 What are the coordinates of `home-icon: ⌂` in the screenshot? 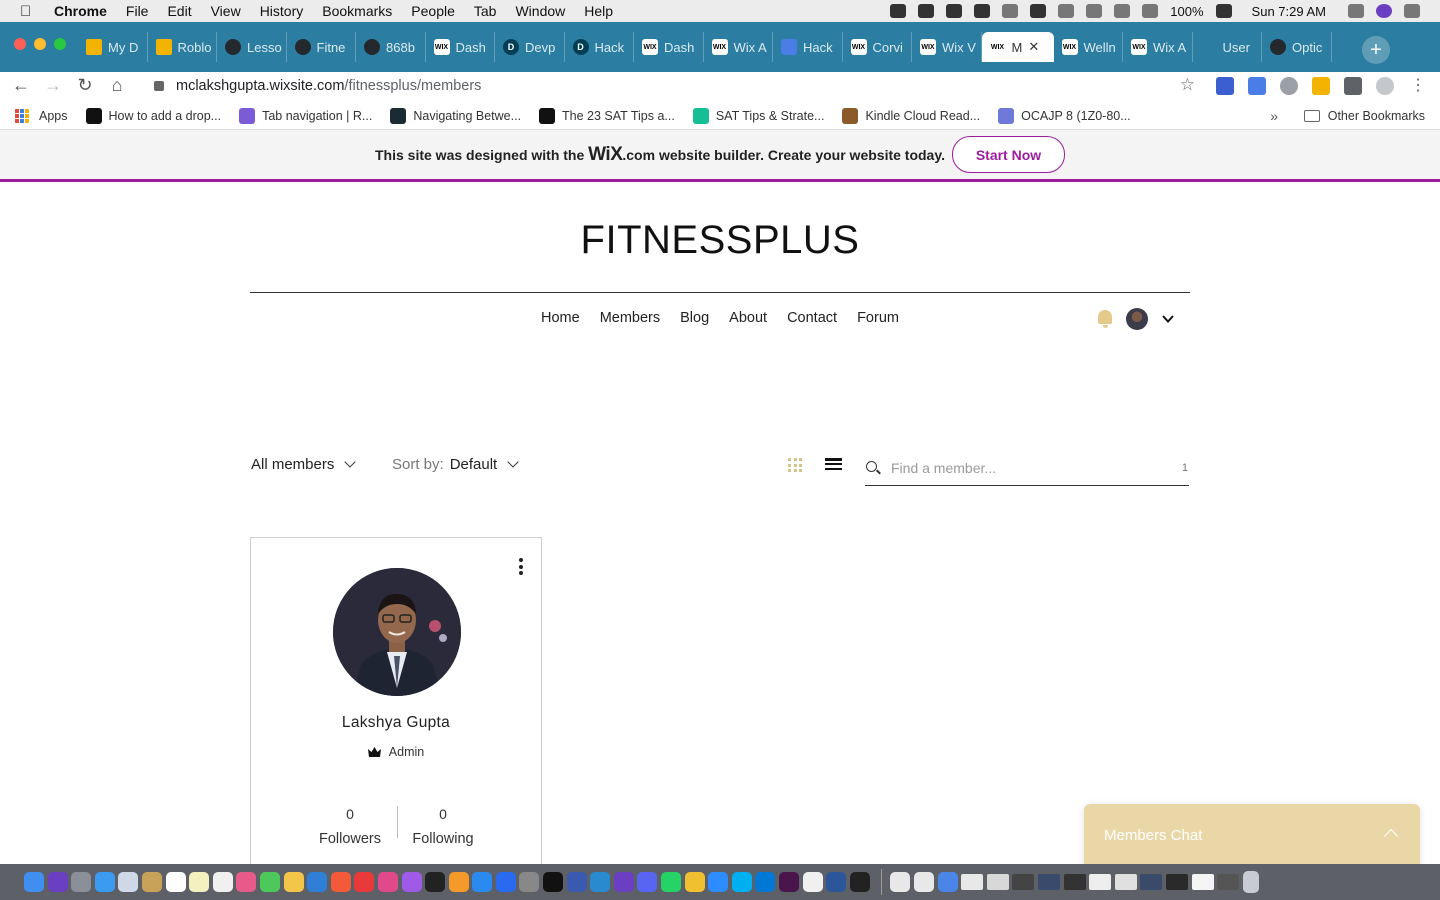 It's located at (117, 85).